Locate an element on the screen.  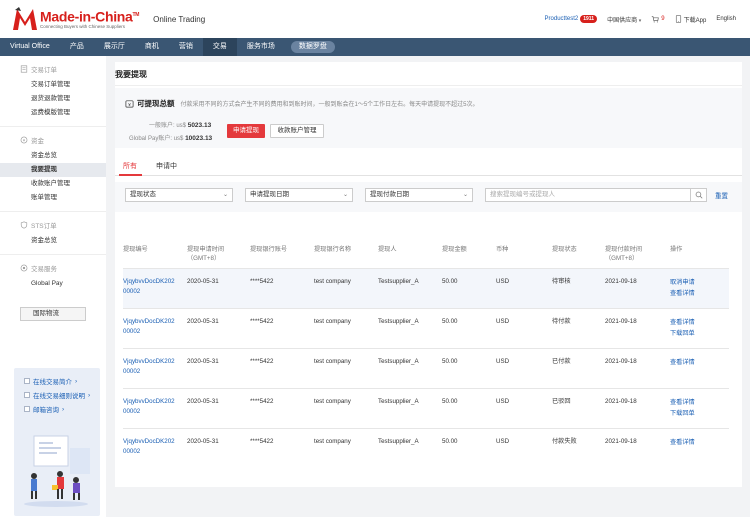
supplier-label: 中国供应商 is located at coordinates (622, 20).